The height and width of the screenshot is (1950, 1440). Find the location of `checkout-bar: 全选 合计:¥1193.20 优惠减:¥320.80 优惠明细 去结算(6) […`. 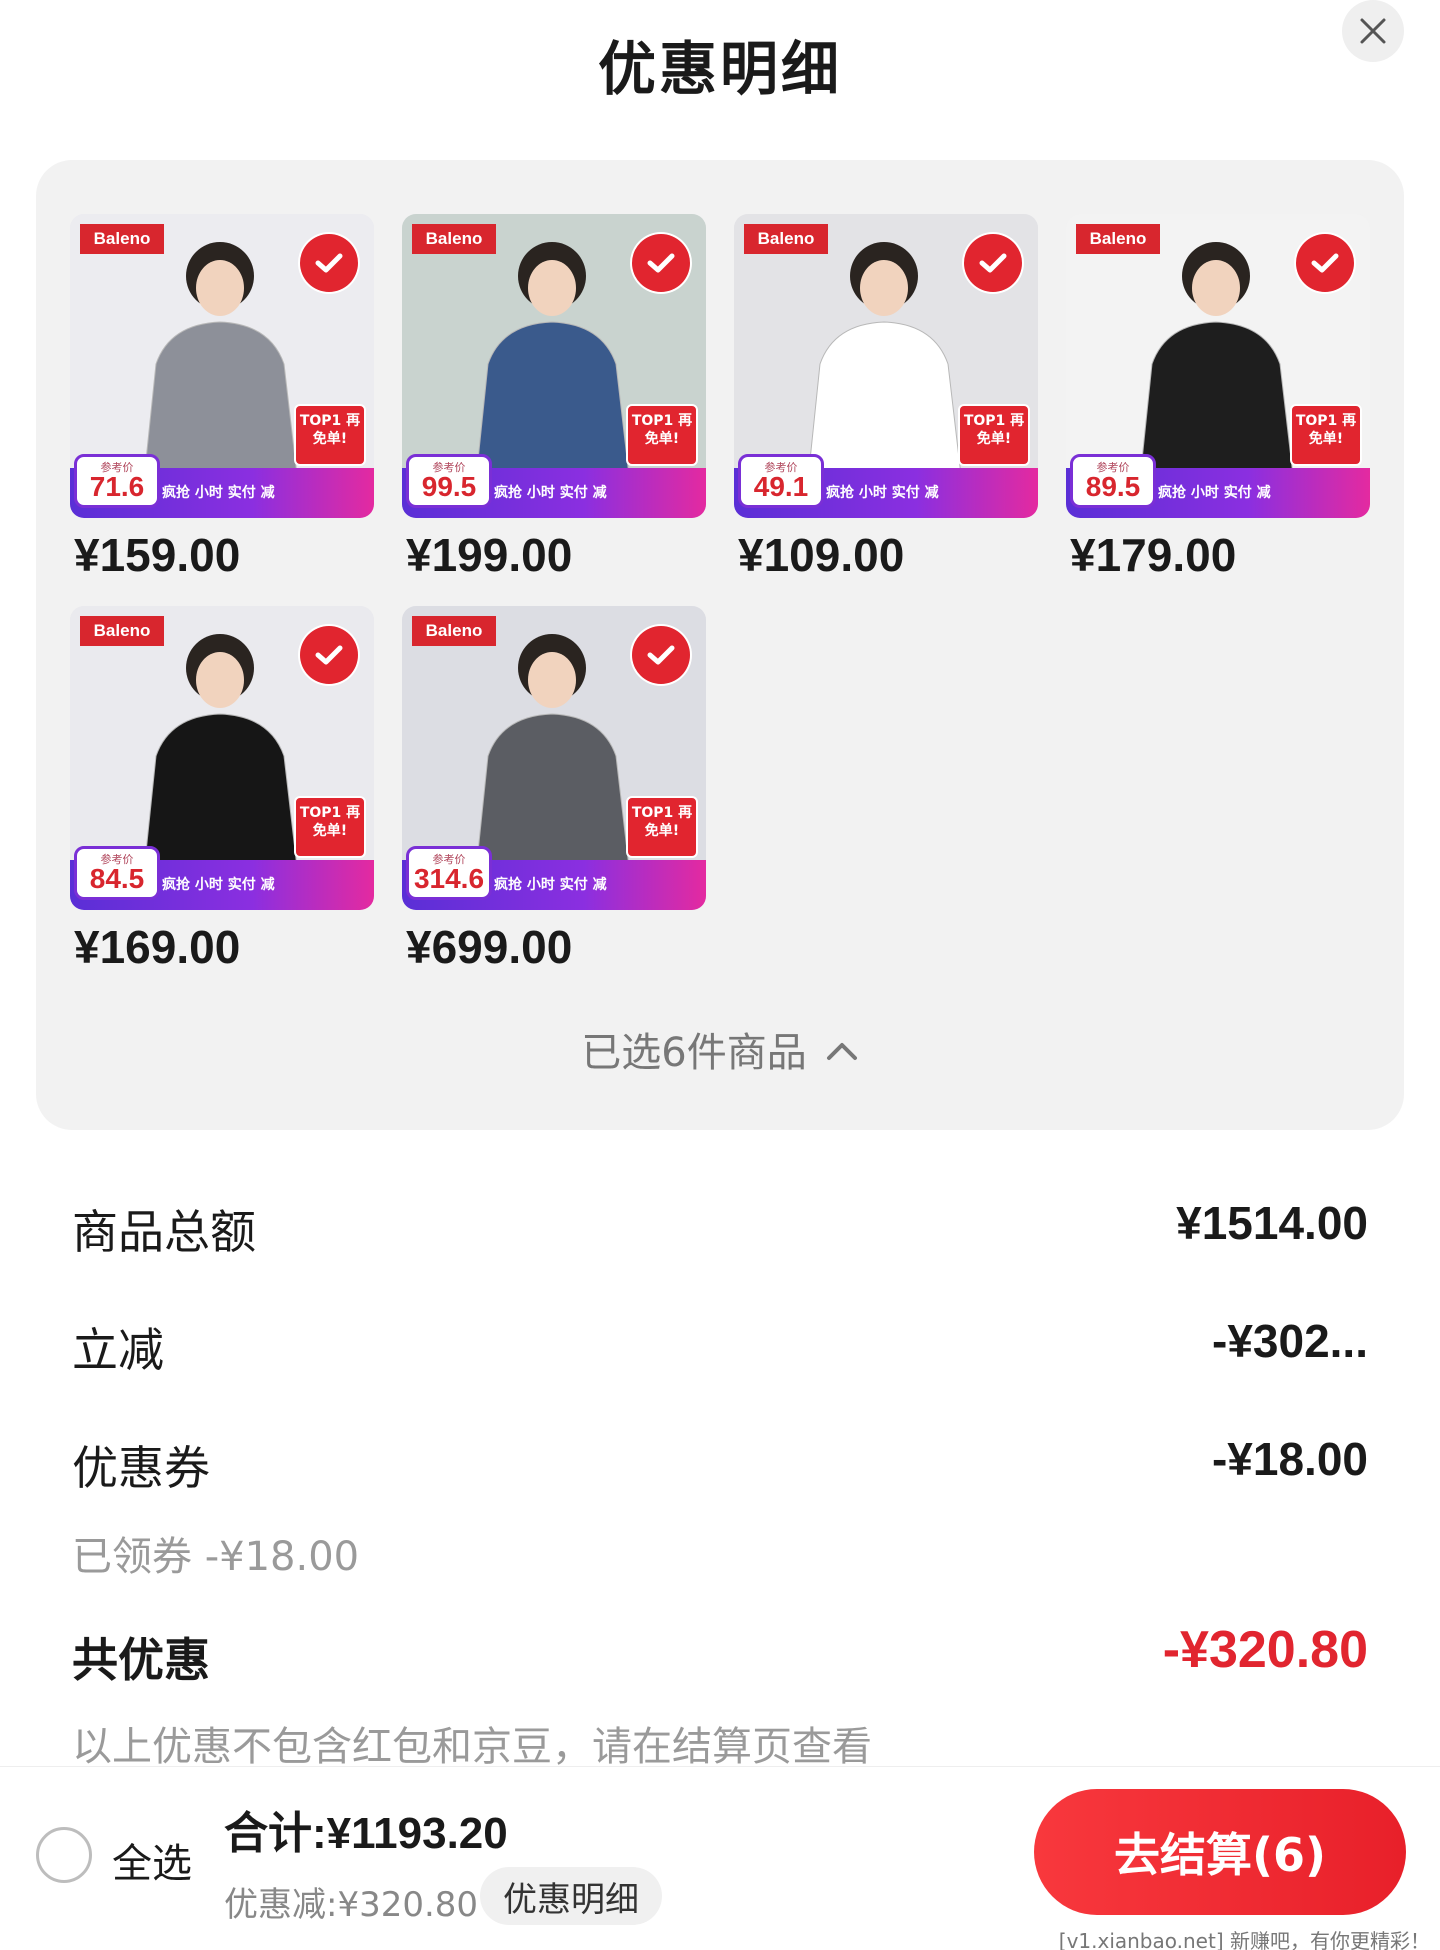

checkout-bar: 全选 合计:¥1193.20 优惠减:¥320.80 优惠明细 去结算(6) [… is located at coordinates (720, 1858).